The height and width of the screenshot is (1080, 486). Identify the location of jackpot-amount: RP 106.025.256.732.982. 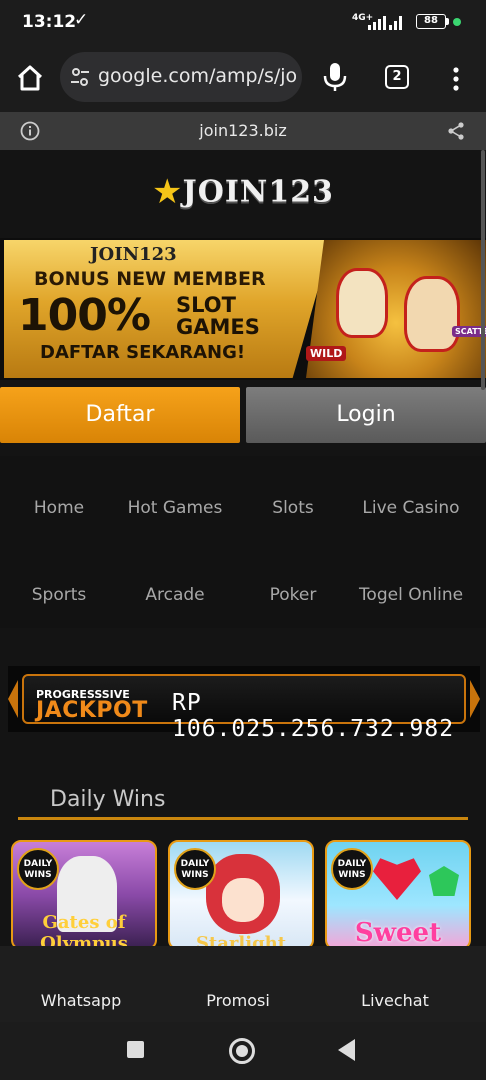
(313, 716).